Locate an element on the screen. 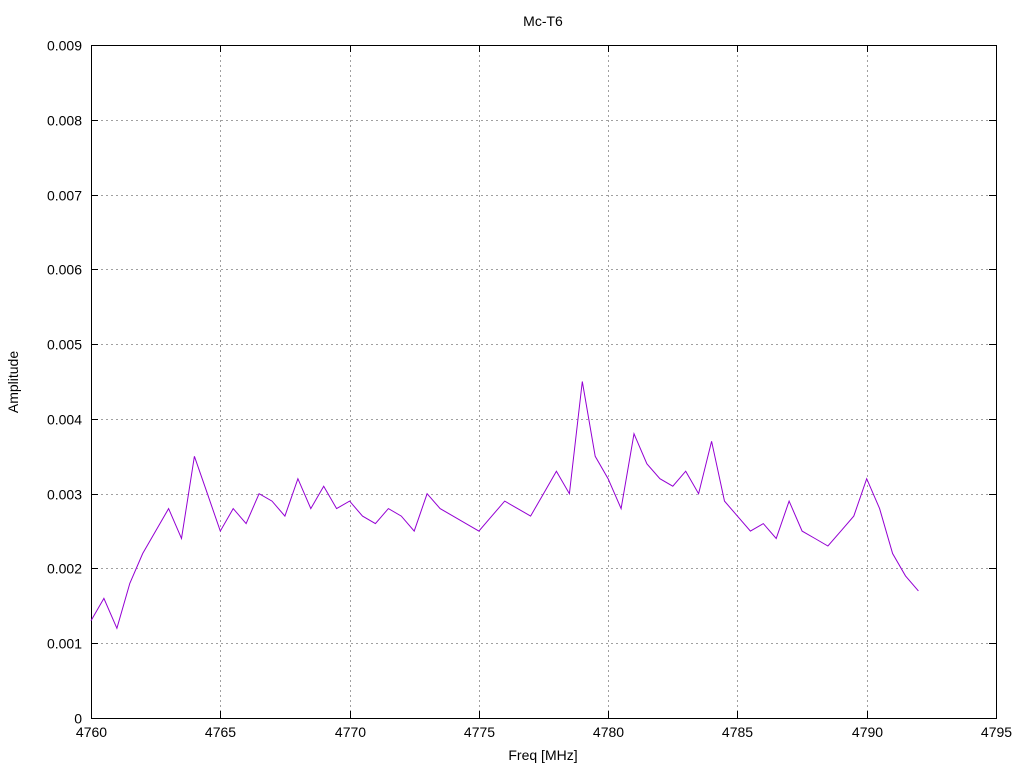 Image resolution: width=1024 pixels, height=773 pixels. y-axis-label: Amplitude is located at coordinates (13, 382).